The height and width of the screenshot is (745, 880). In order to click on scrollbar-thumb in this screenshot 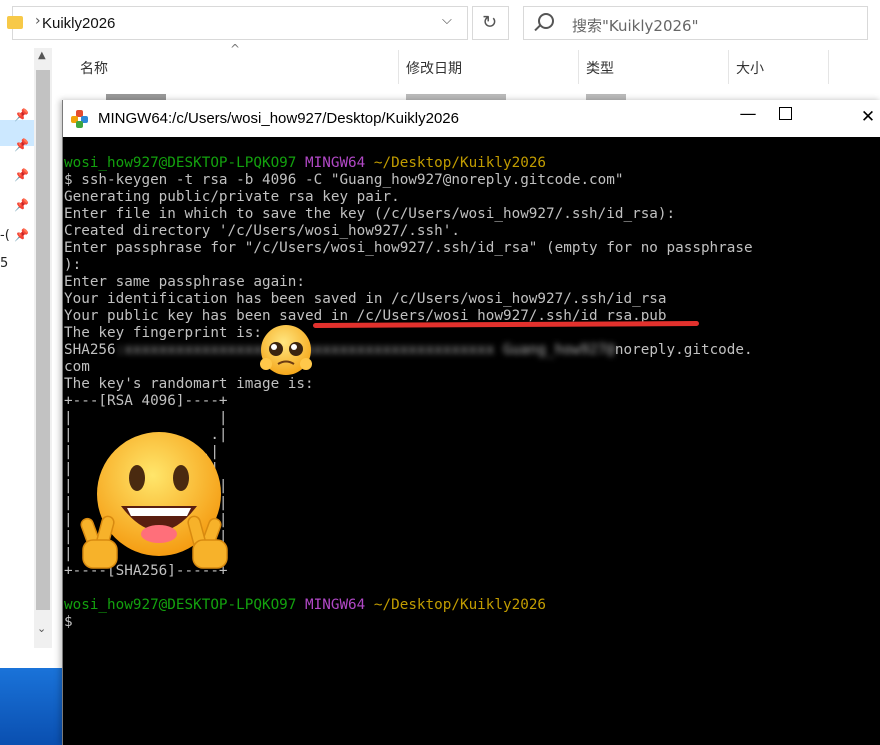, I will do `click(43, 340)`.